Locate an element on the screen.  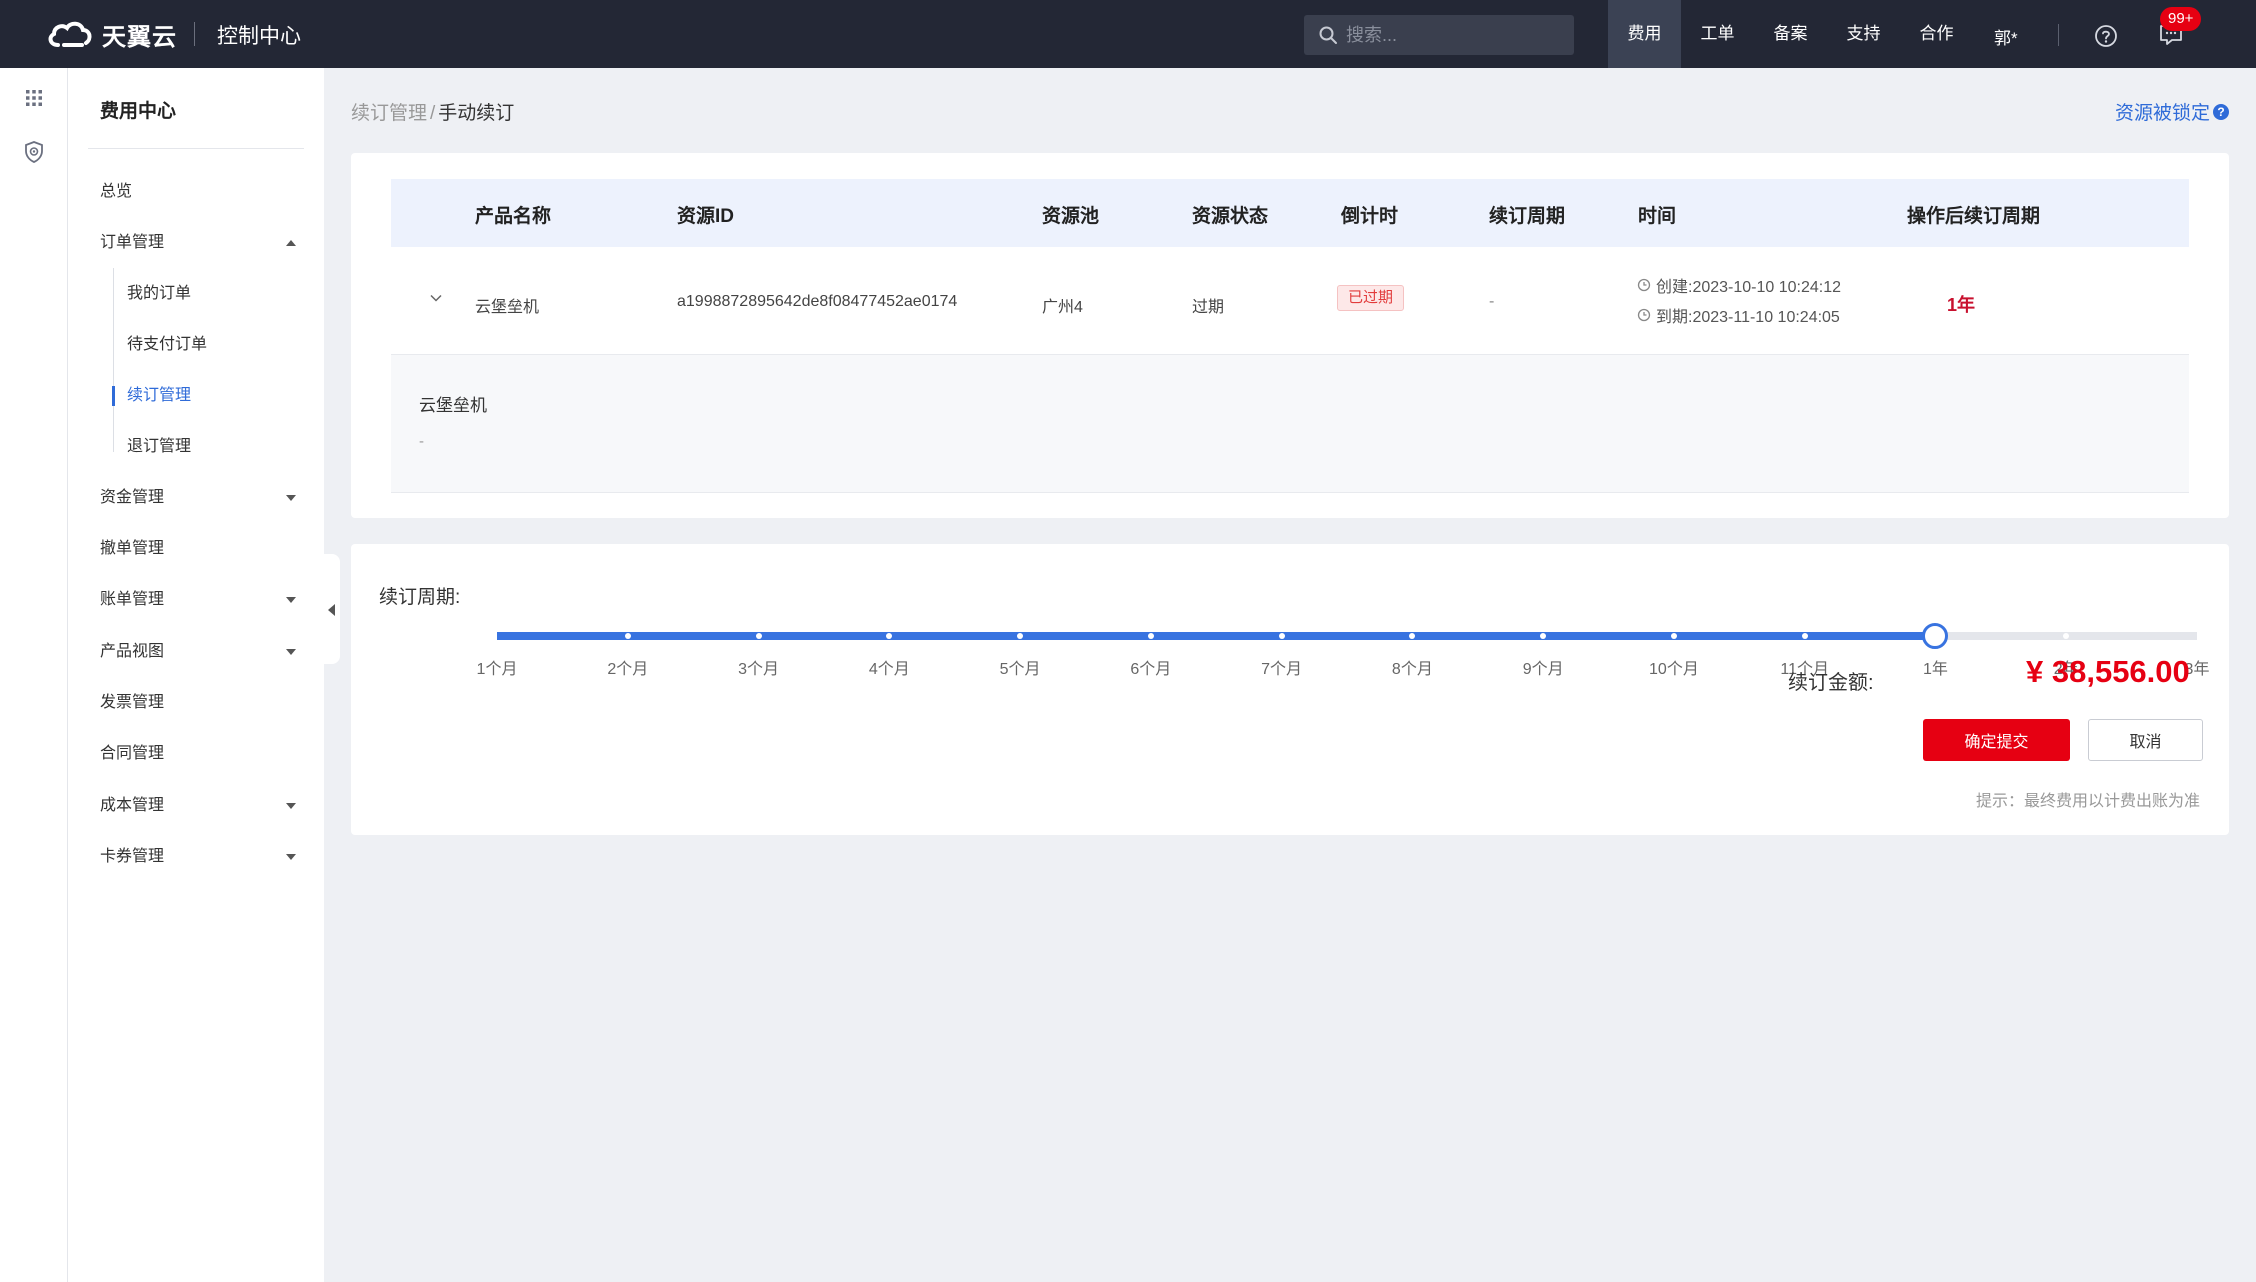
countdown-expired-tag: 已过期 is located at coordinates (1371, 298).